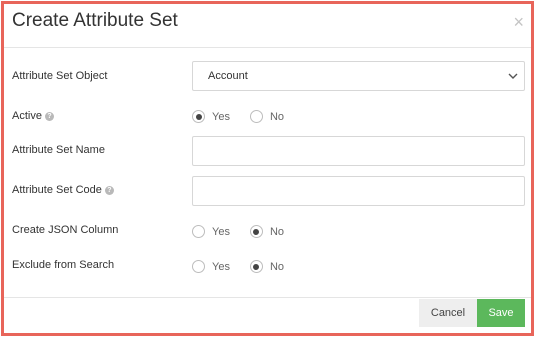 This screenshot has width=535, height=337. What do you see at coordinates (277, 231) in the screenshot?
I see `json-column-no-label: No` at bounding box center [277, 231].